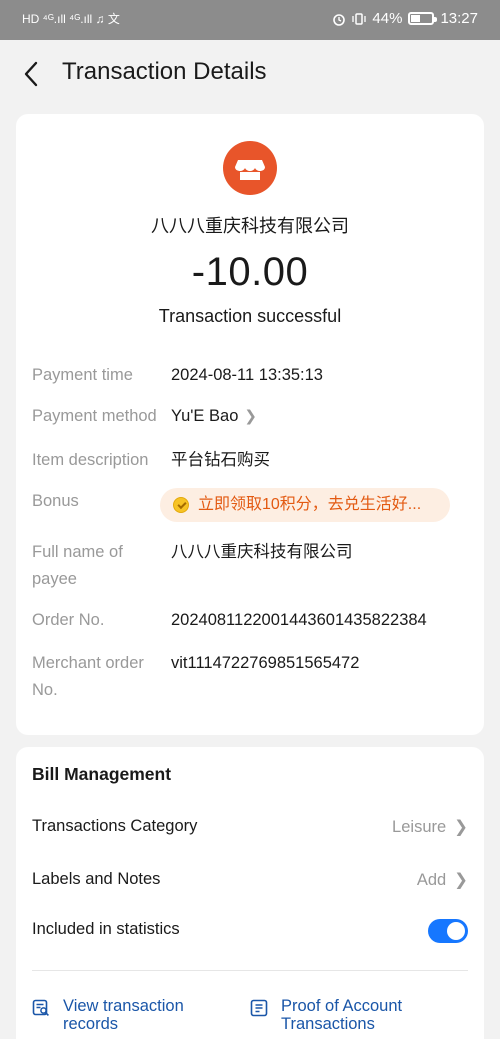  What do you see at coordinates (259, 1008) in the screenshot?
I see `receipt-icon` at bounding box center [259, 1008].